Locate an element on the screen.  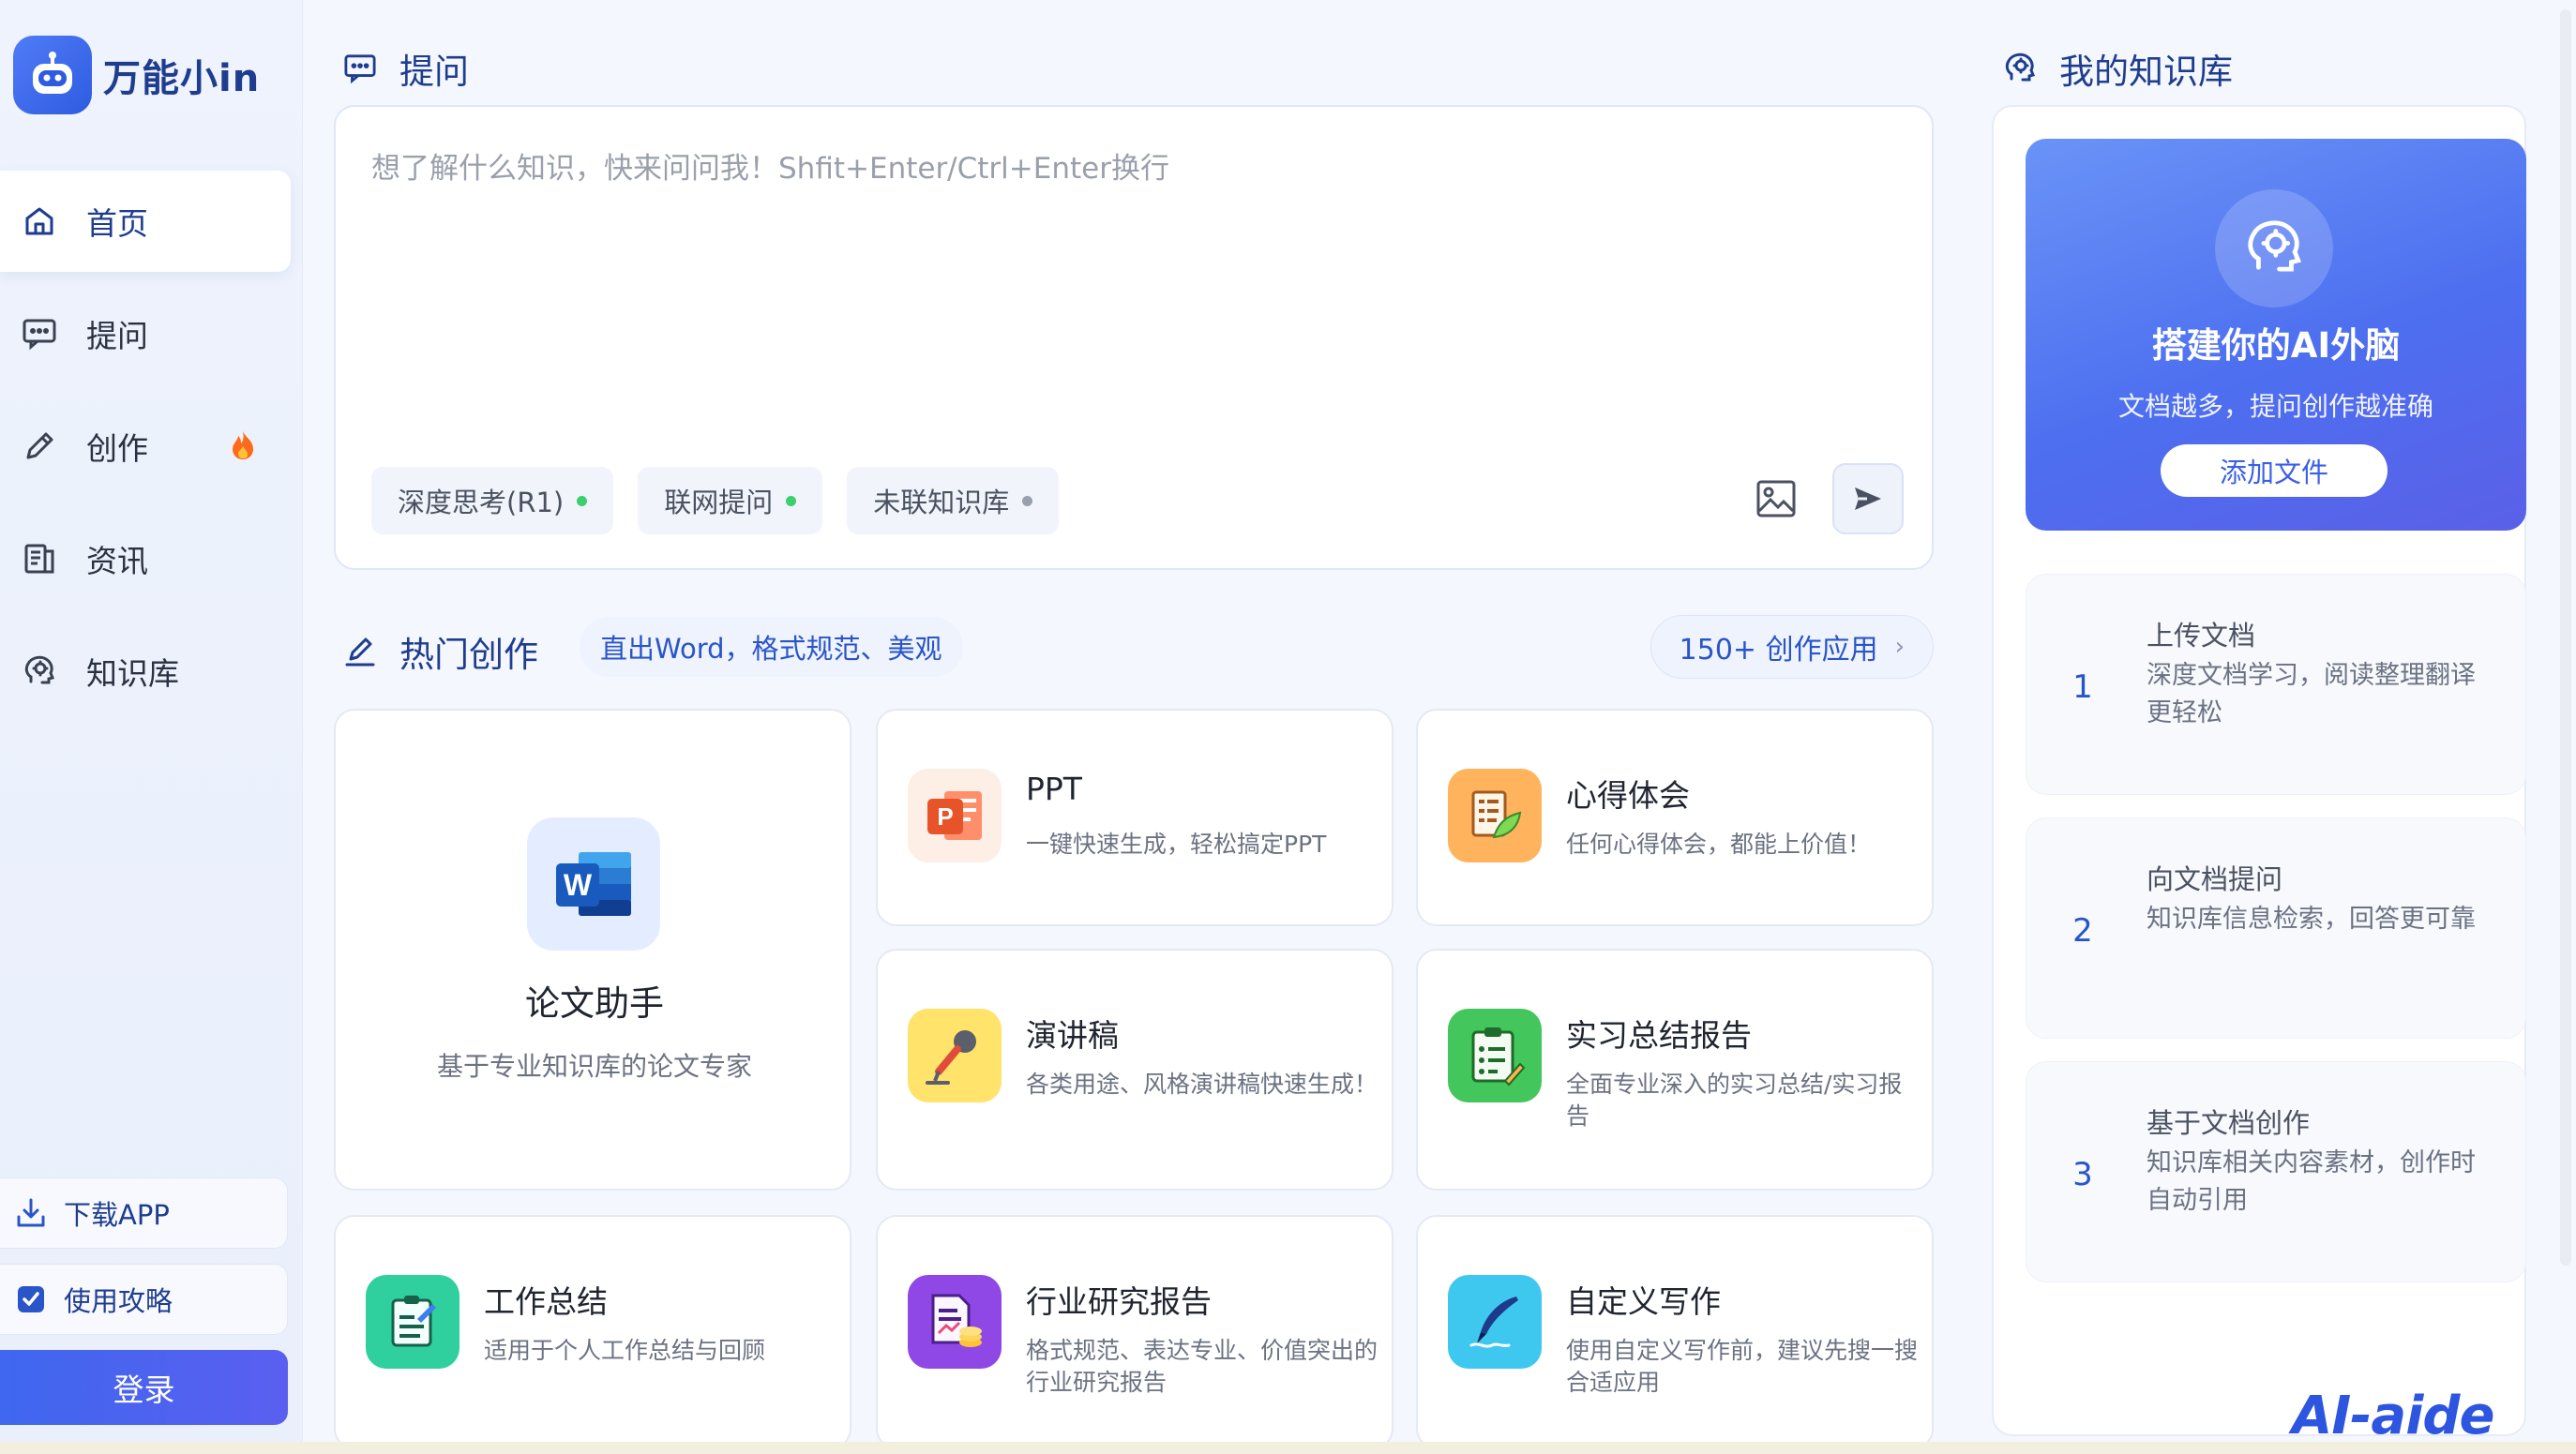
featured-desc: 基于专业知识库的论文专家 is located at coordinates (594, 1066).